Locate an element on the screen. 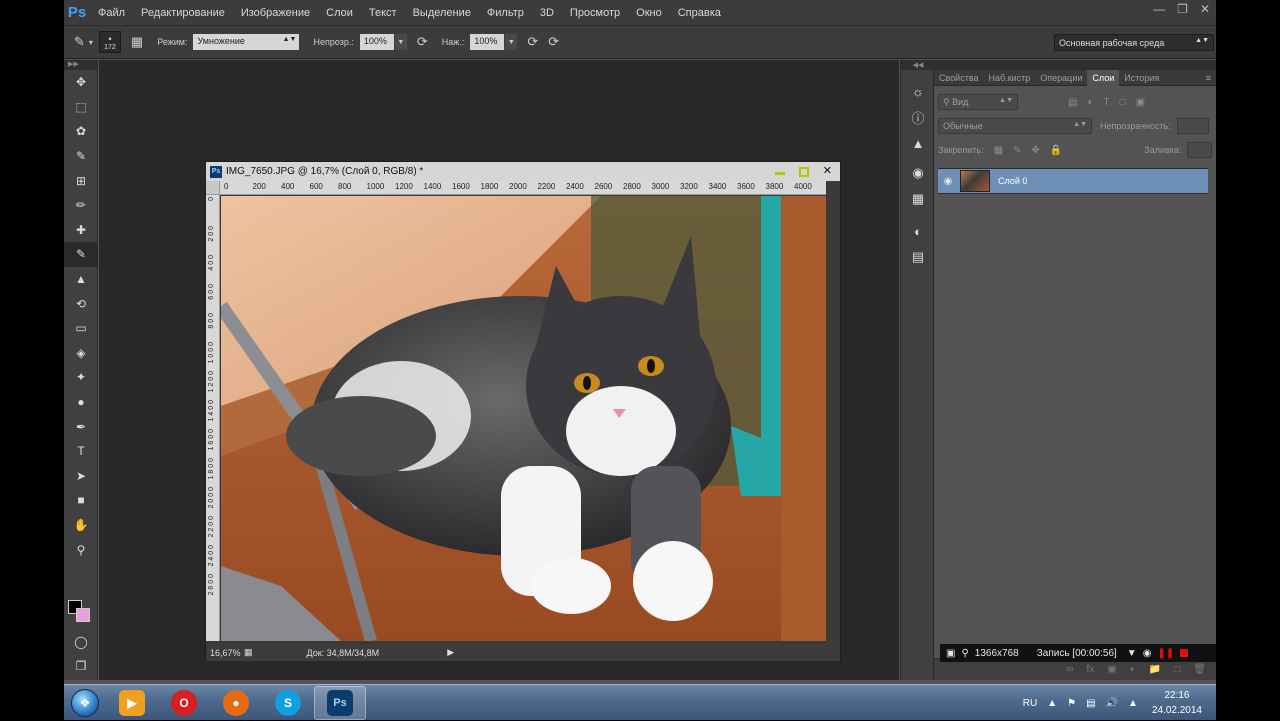  network-icon: ▲ is located at coordinates (1133, 703).